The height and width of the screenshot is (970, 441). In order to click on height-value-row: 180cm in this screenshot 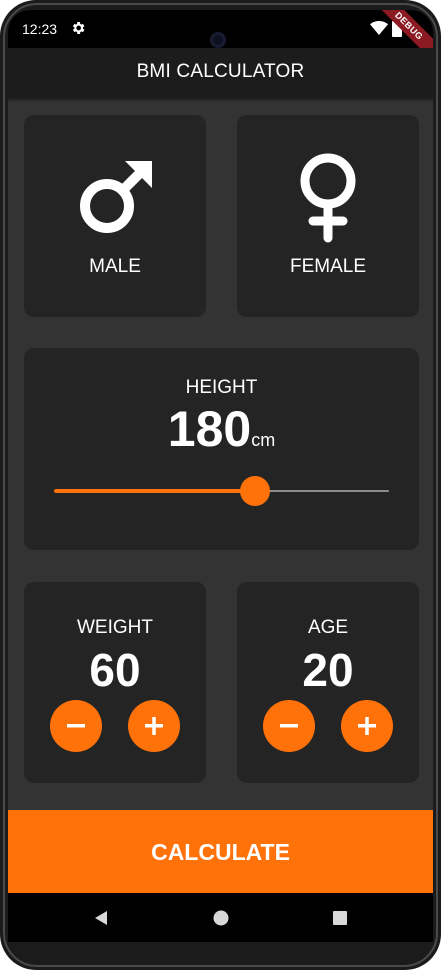, I will do `click(221, 429)`.